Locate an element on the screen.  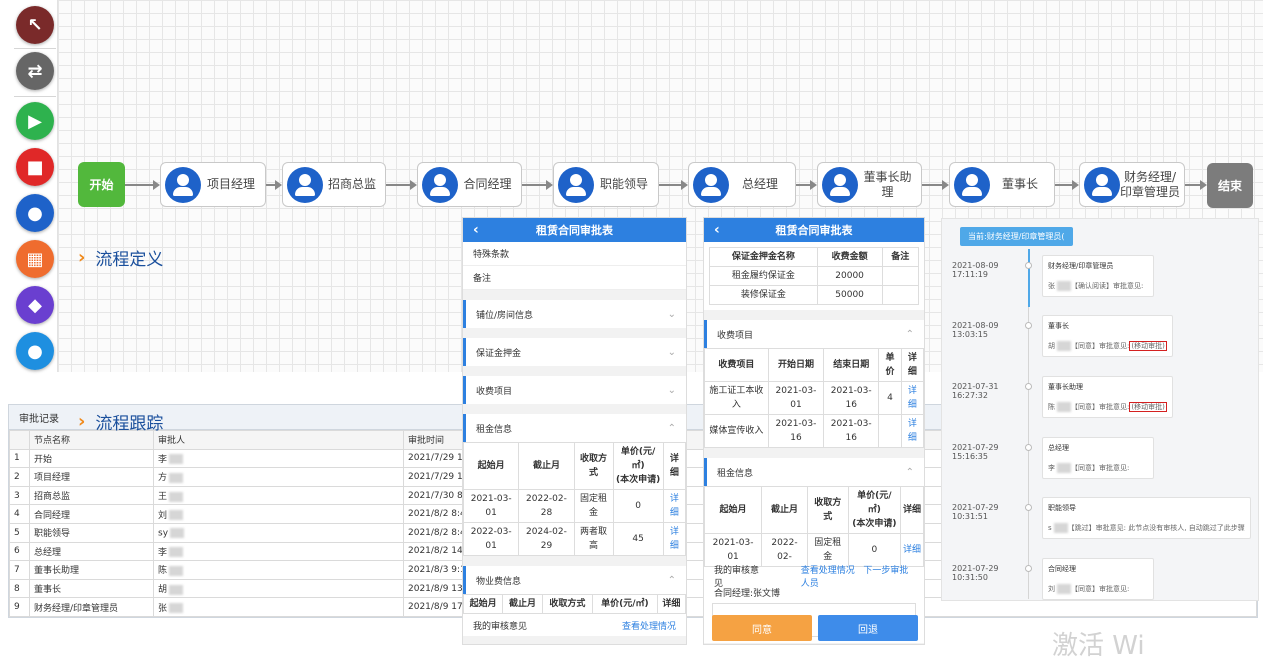
flow-node-label: 董事长 is located at coordinates (1019, 184).